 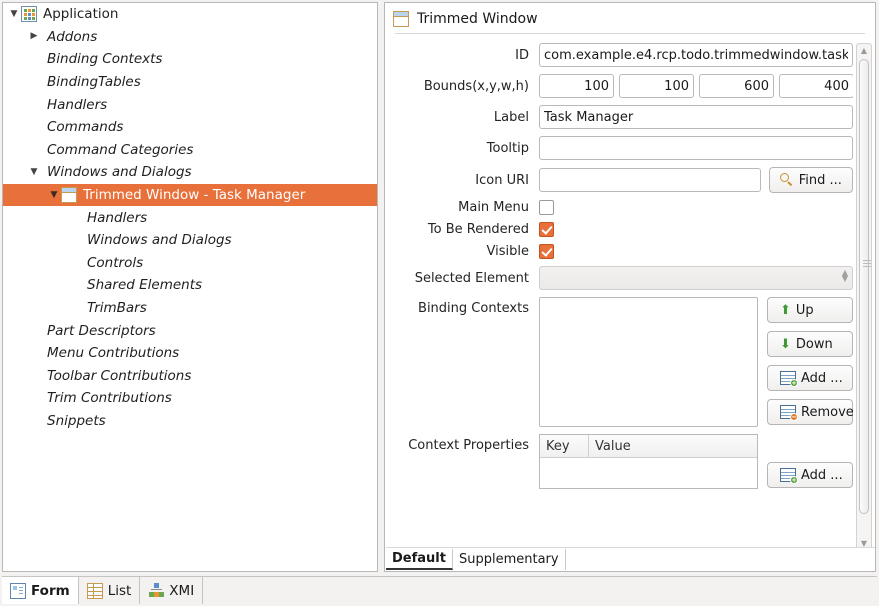 I want to click on spinner-arrows-icon: ▲ ▼, so click(x=844, y=275).